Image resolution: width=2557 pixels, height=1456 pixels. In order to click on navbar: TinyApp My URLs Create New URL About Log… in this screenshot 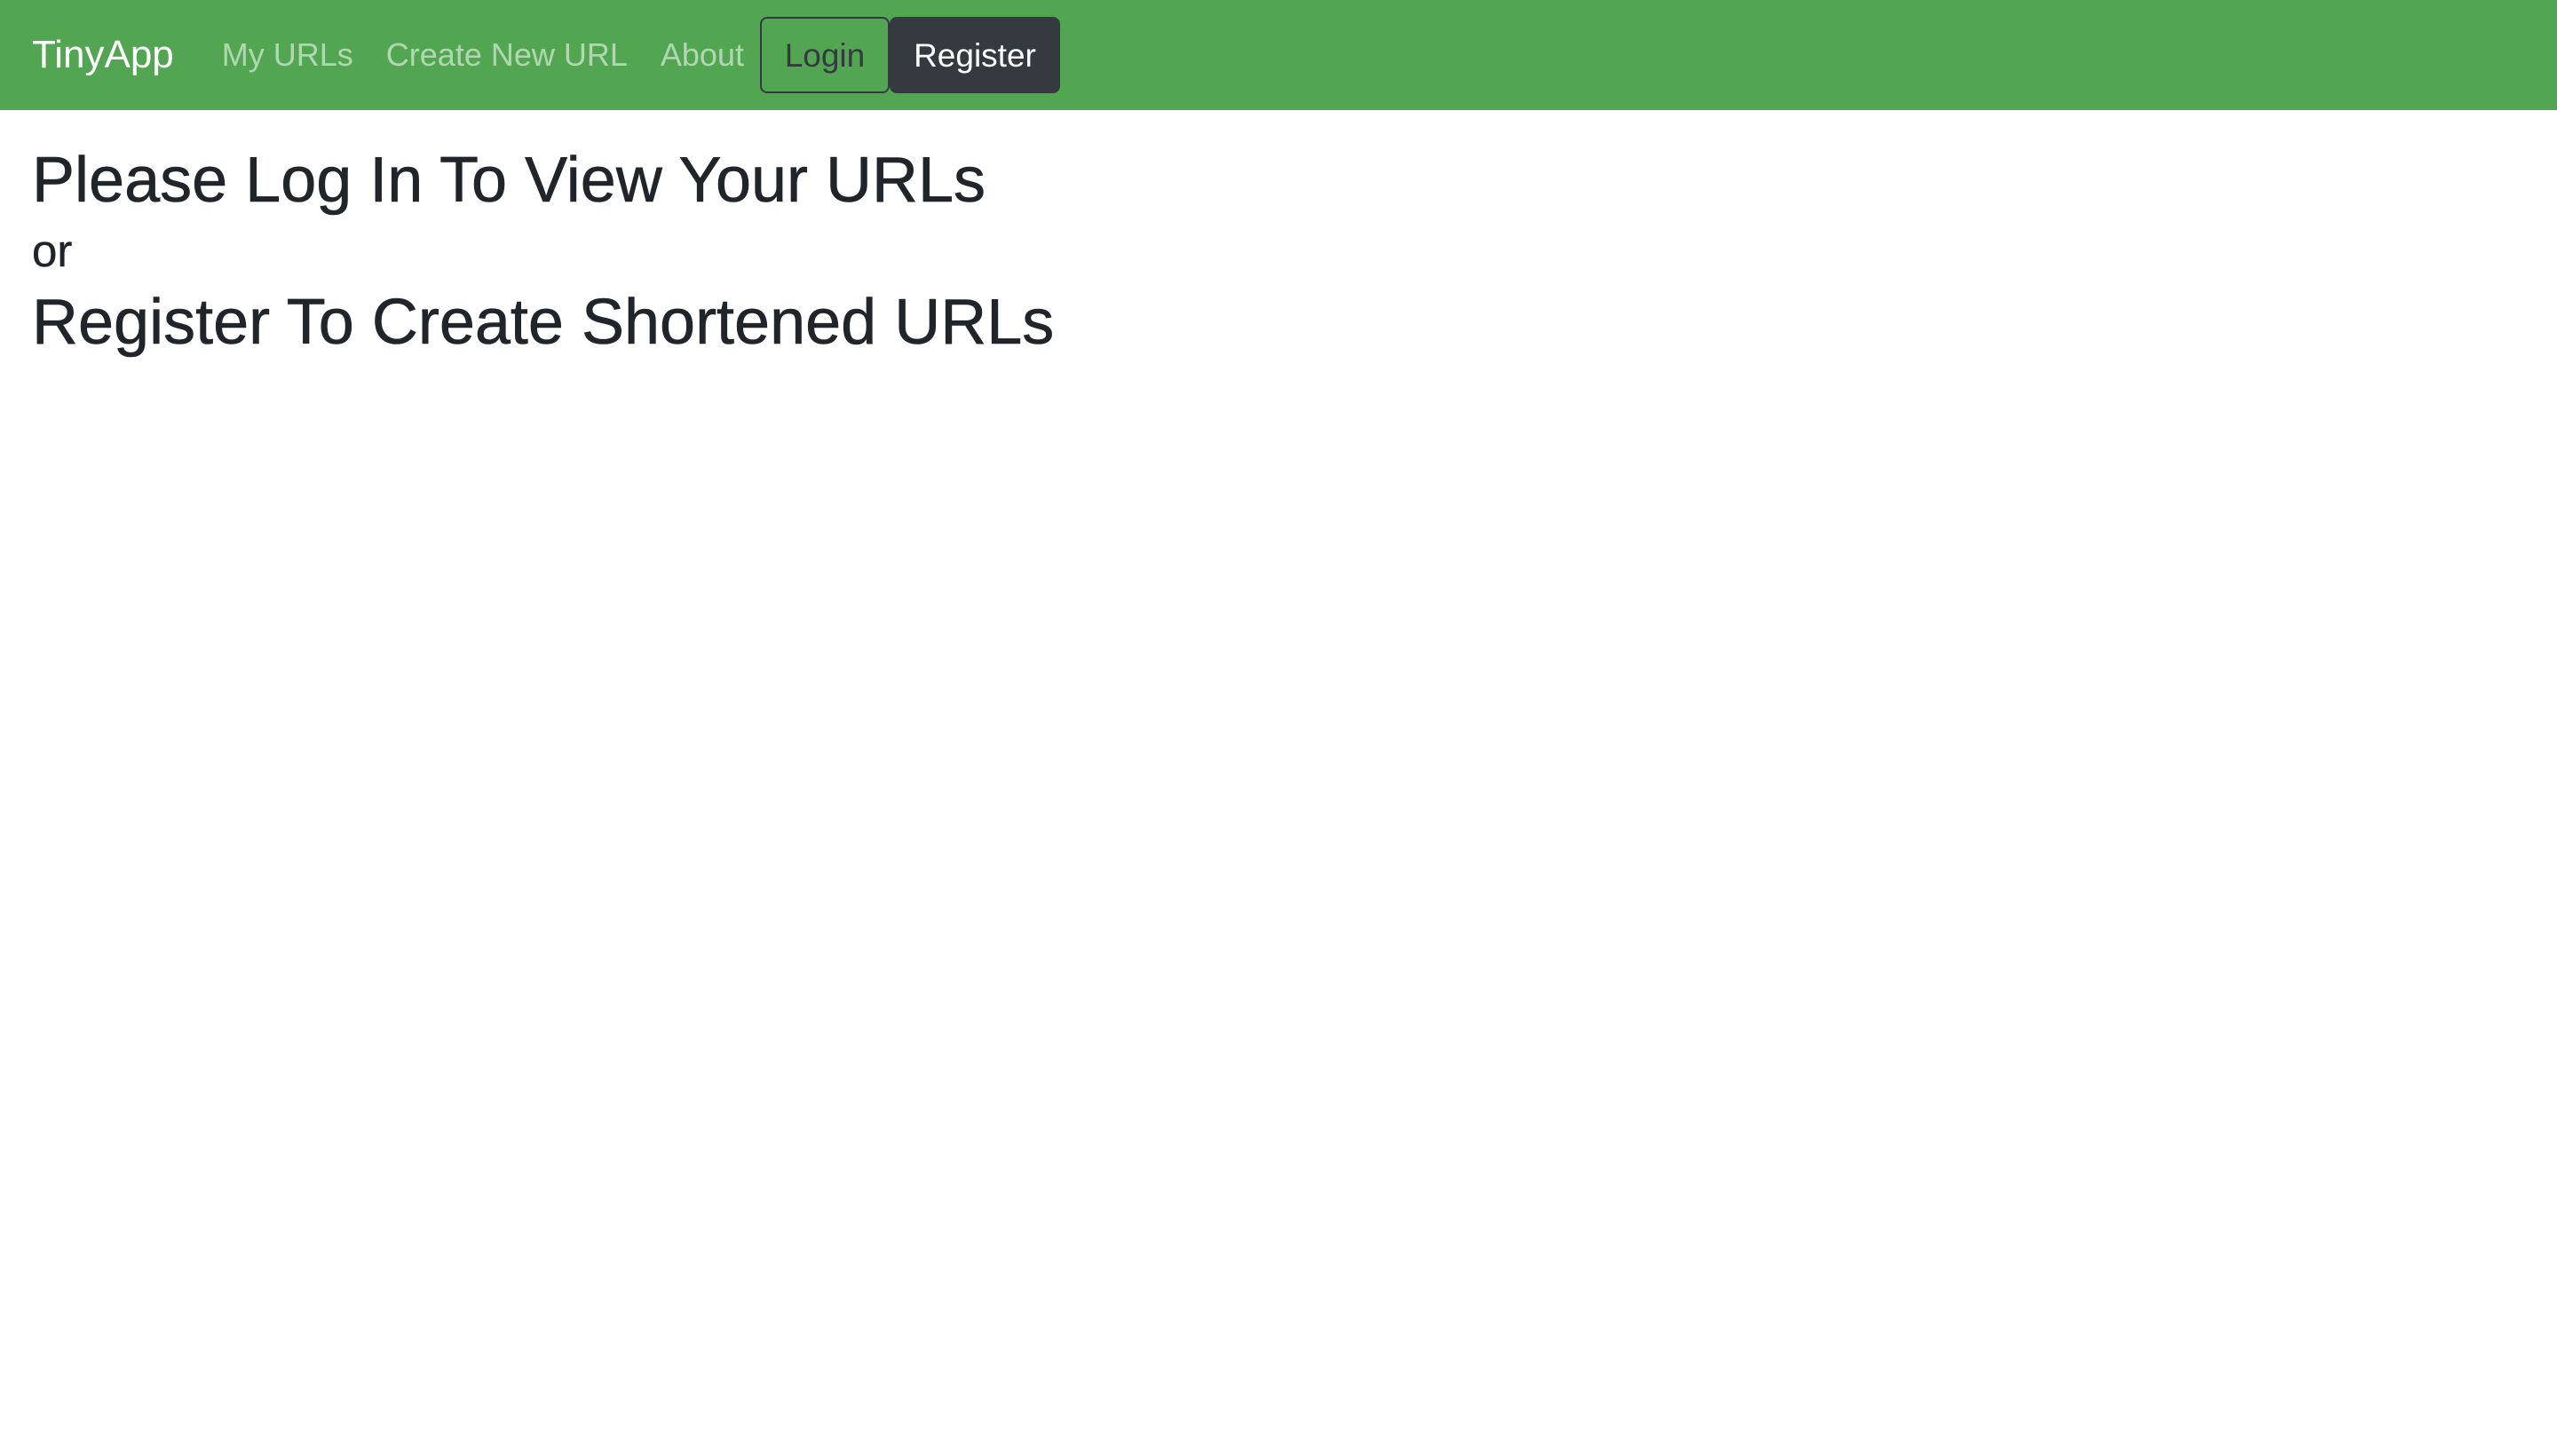, I will do `click(1278, 55)`.